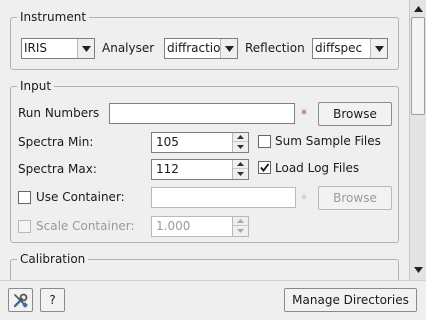 The image size is (426, 320). What do you see at coordinates (24, 226) in the screenshot?
I see `scale-container-checkbox` at bounding box center [24, 226].